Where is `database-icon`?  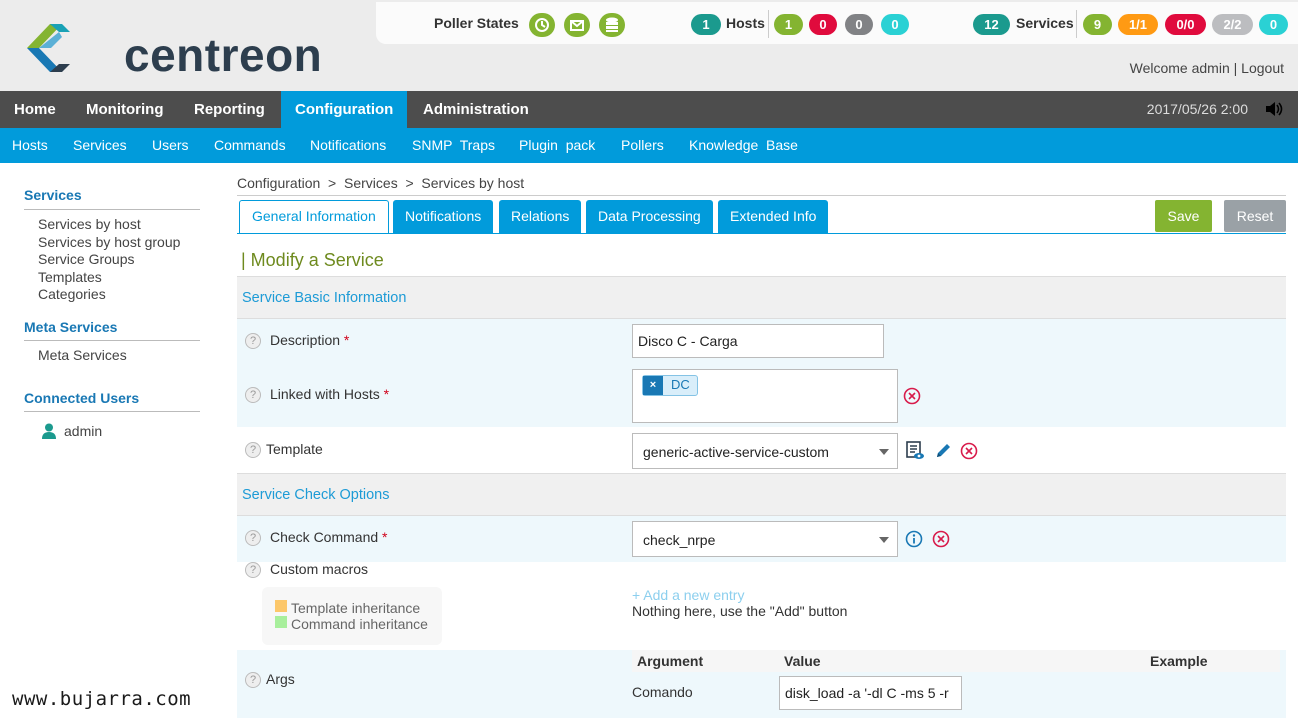 database-icon is located at coordinates (612, 25).